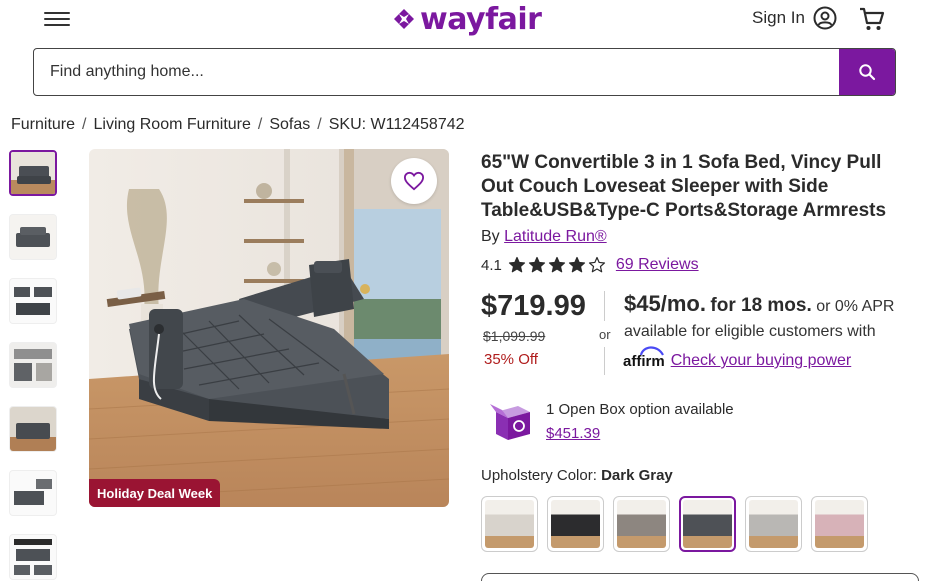  What do you see at coordinates (555, 236) in the screenshot?
I see `brand-link: Latitude Run®` at bounding box center [555, 236].